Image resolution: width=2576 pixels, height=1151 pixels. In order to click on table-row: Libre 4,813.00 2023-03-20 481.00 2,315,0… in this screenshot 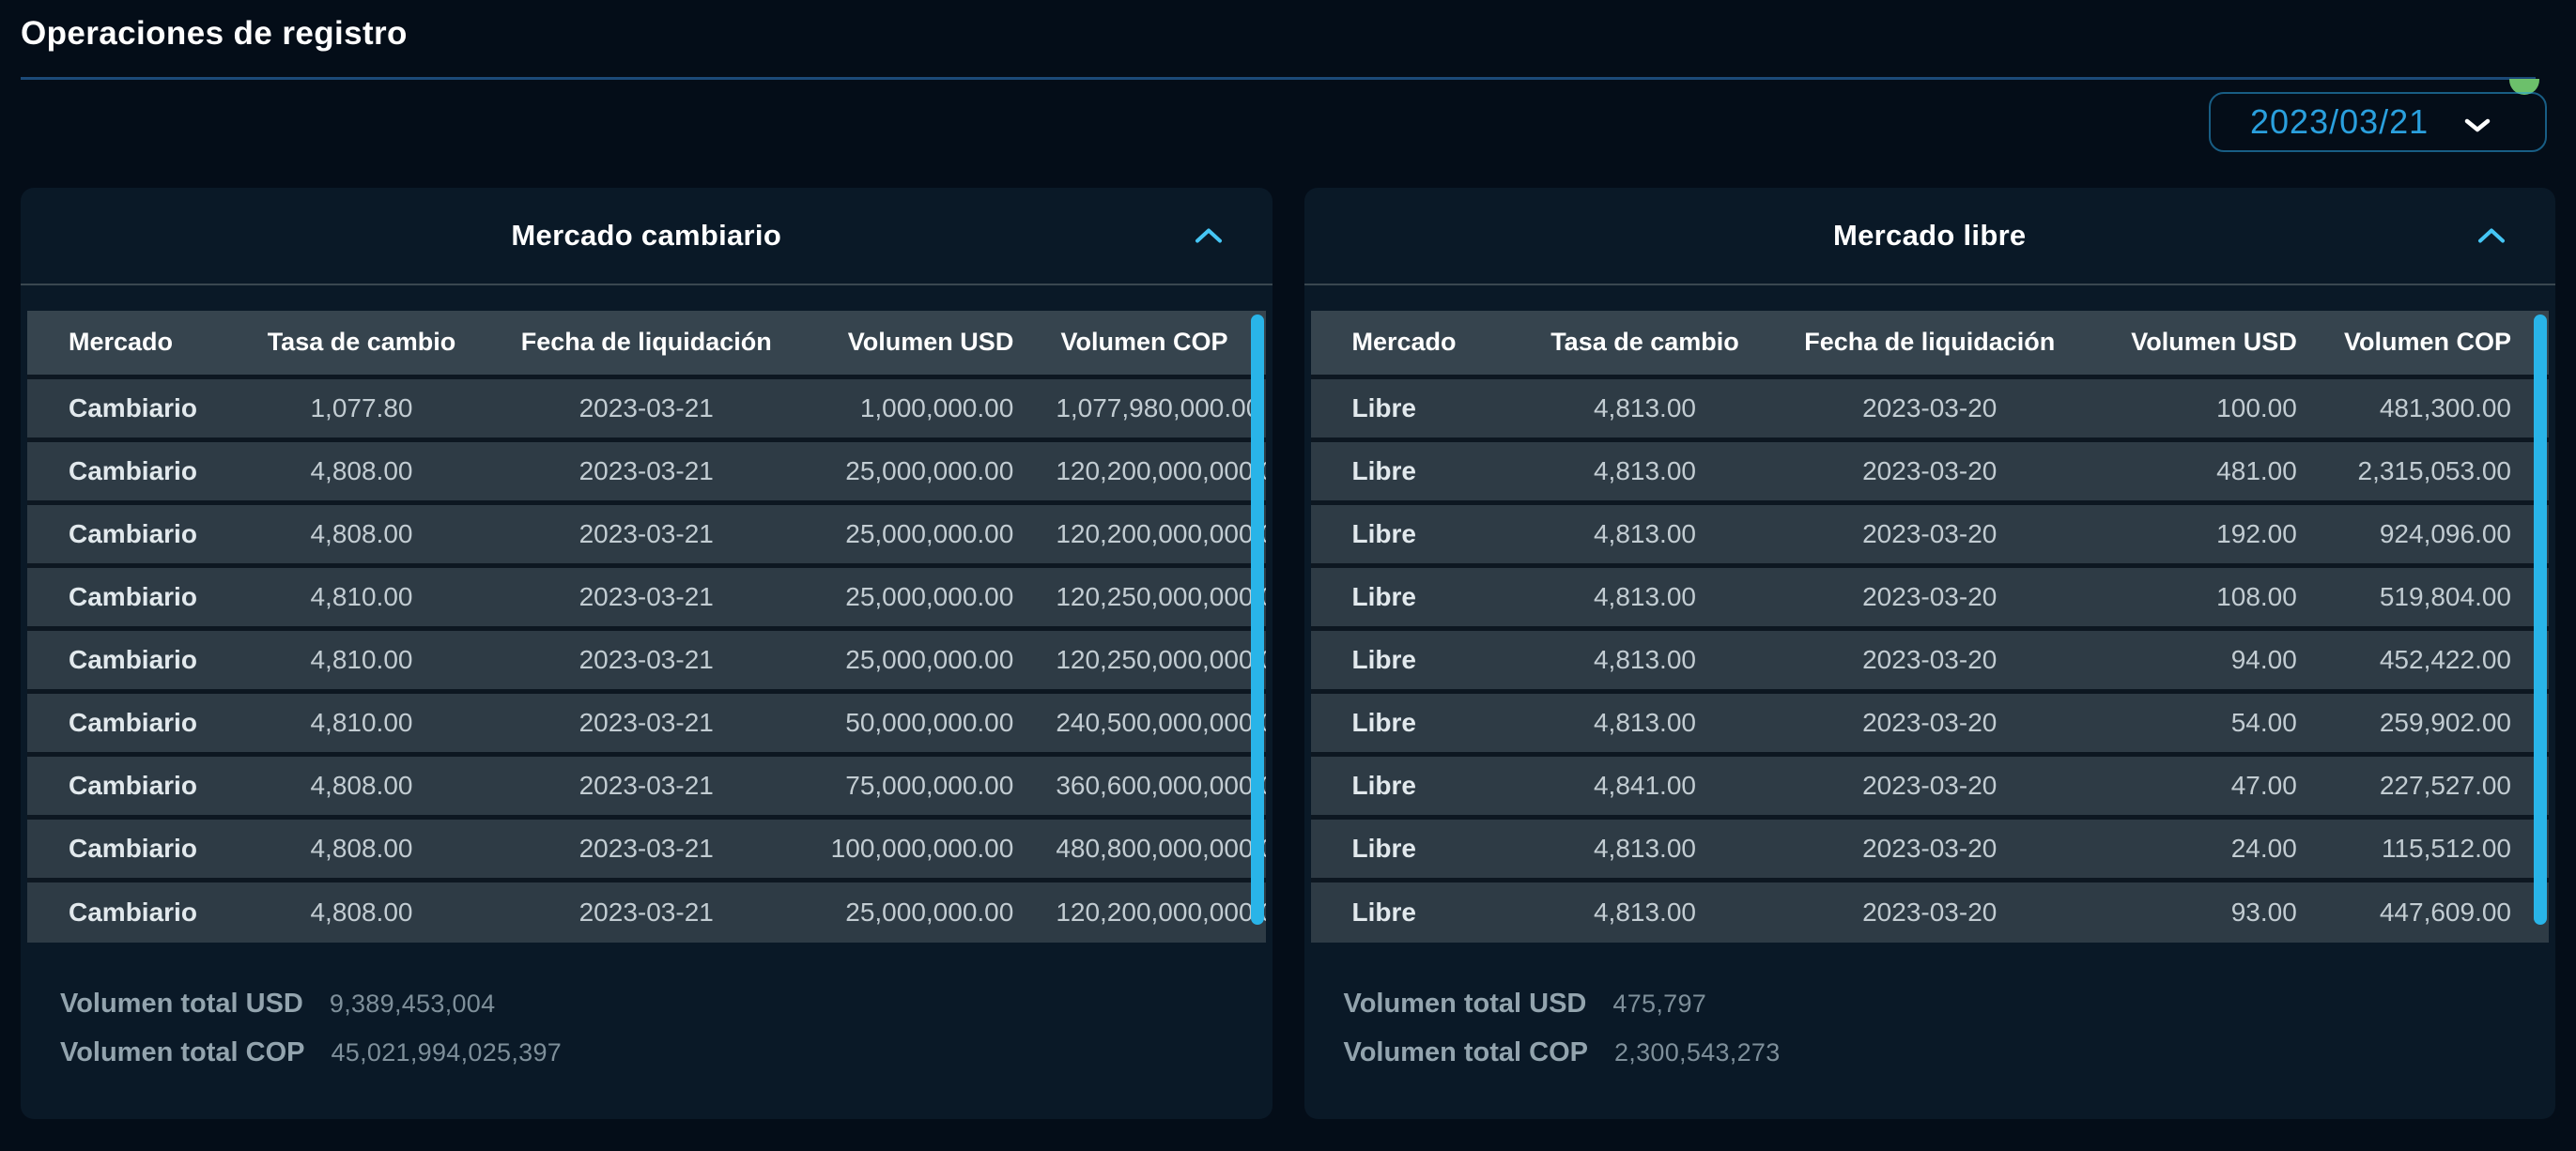, I will do `click(1929, 470)`.